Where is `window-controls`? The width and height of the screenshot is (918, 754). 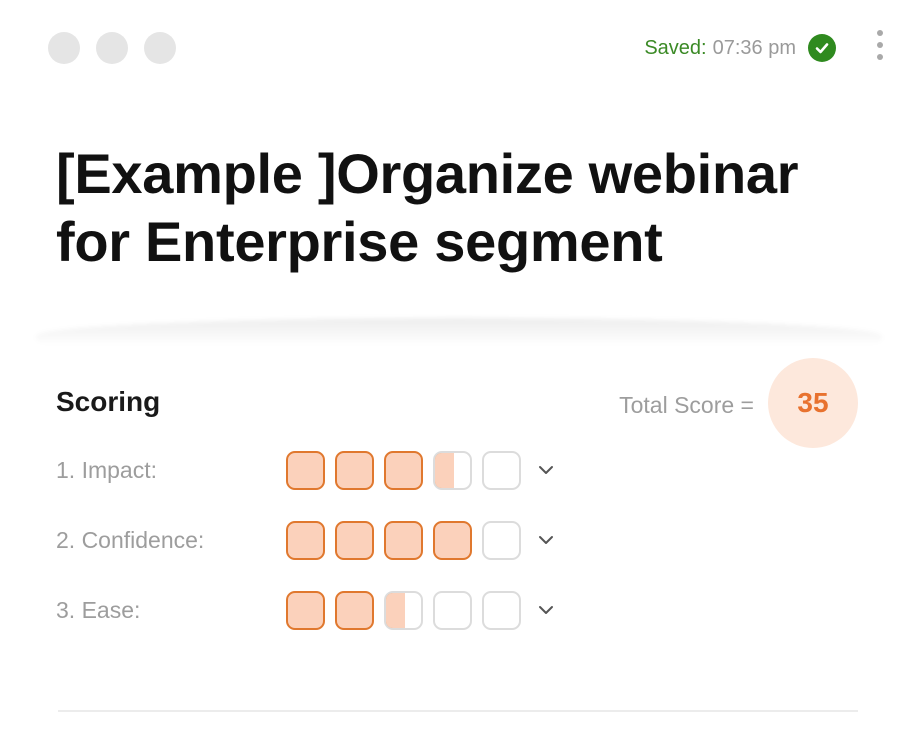 window-controls is located at coordinates (112, 48).